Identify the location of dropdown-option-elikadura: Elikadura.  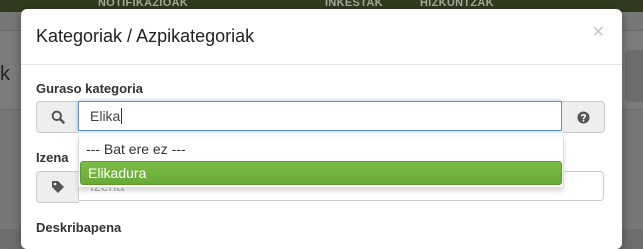
(321, 173).